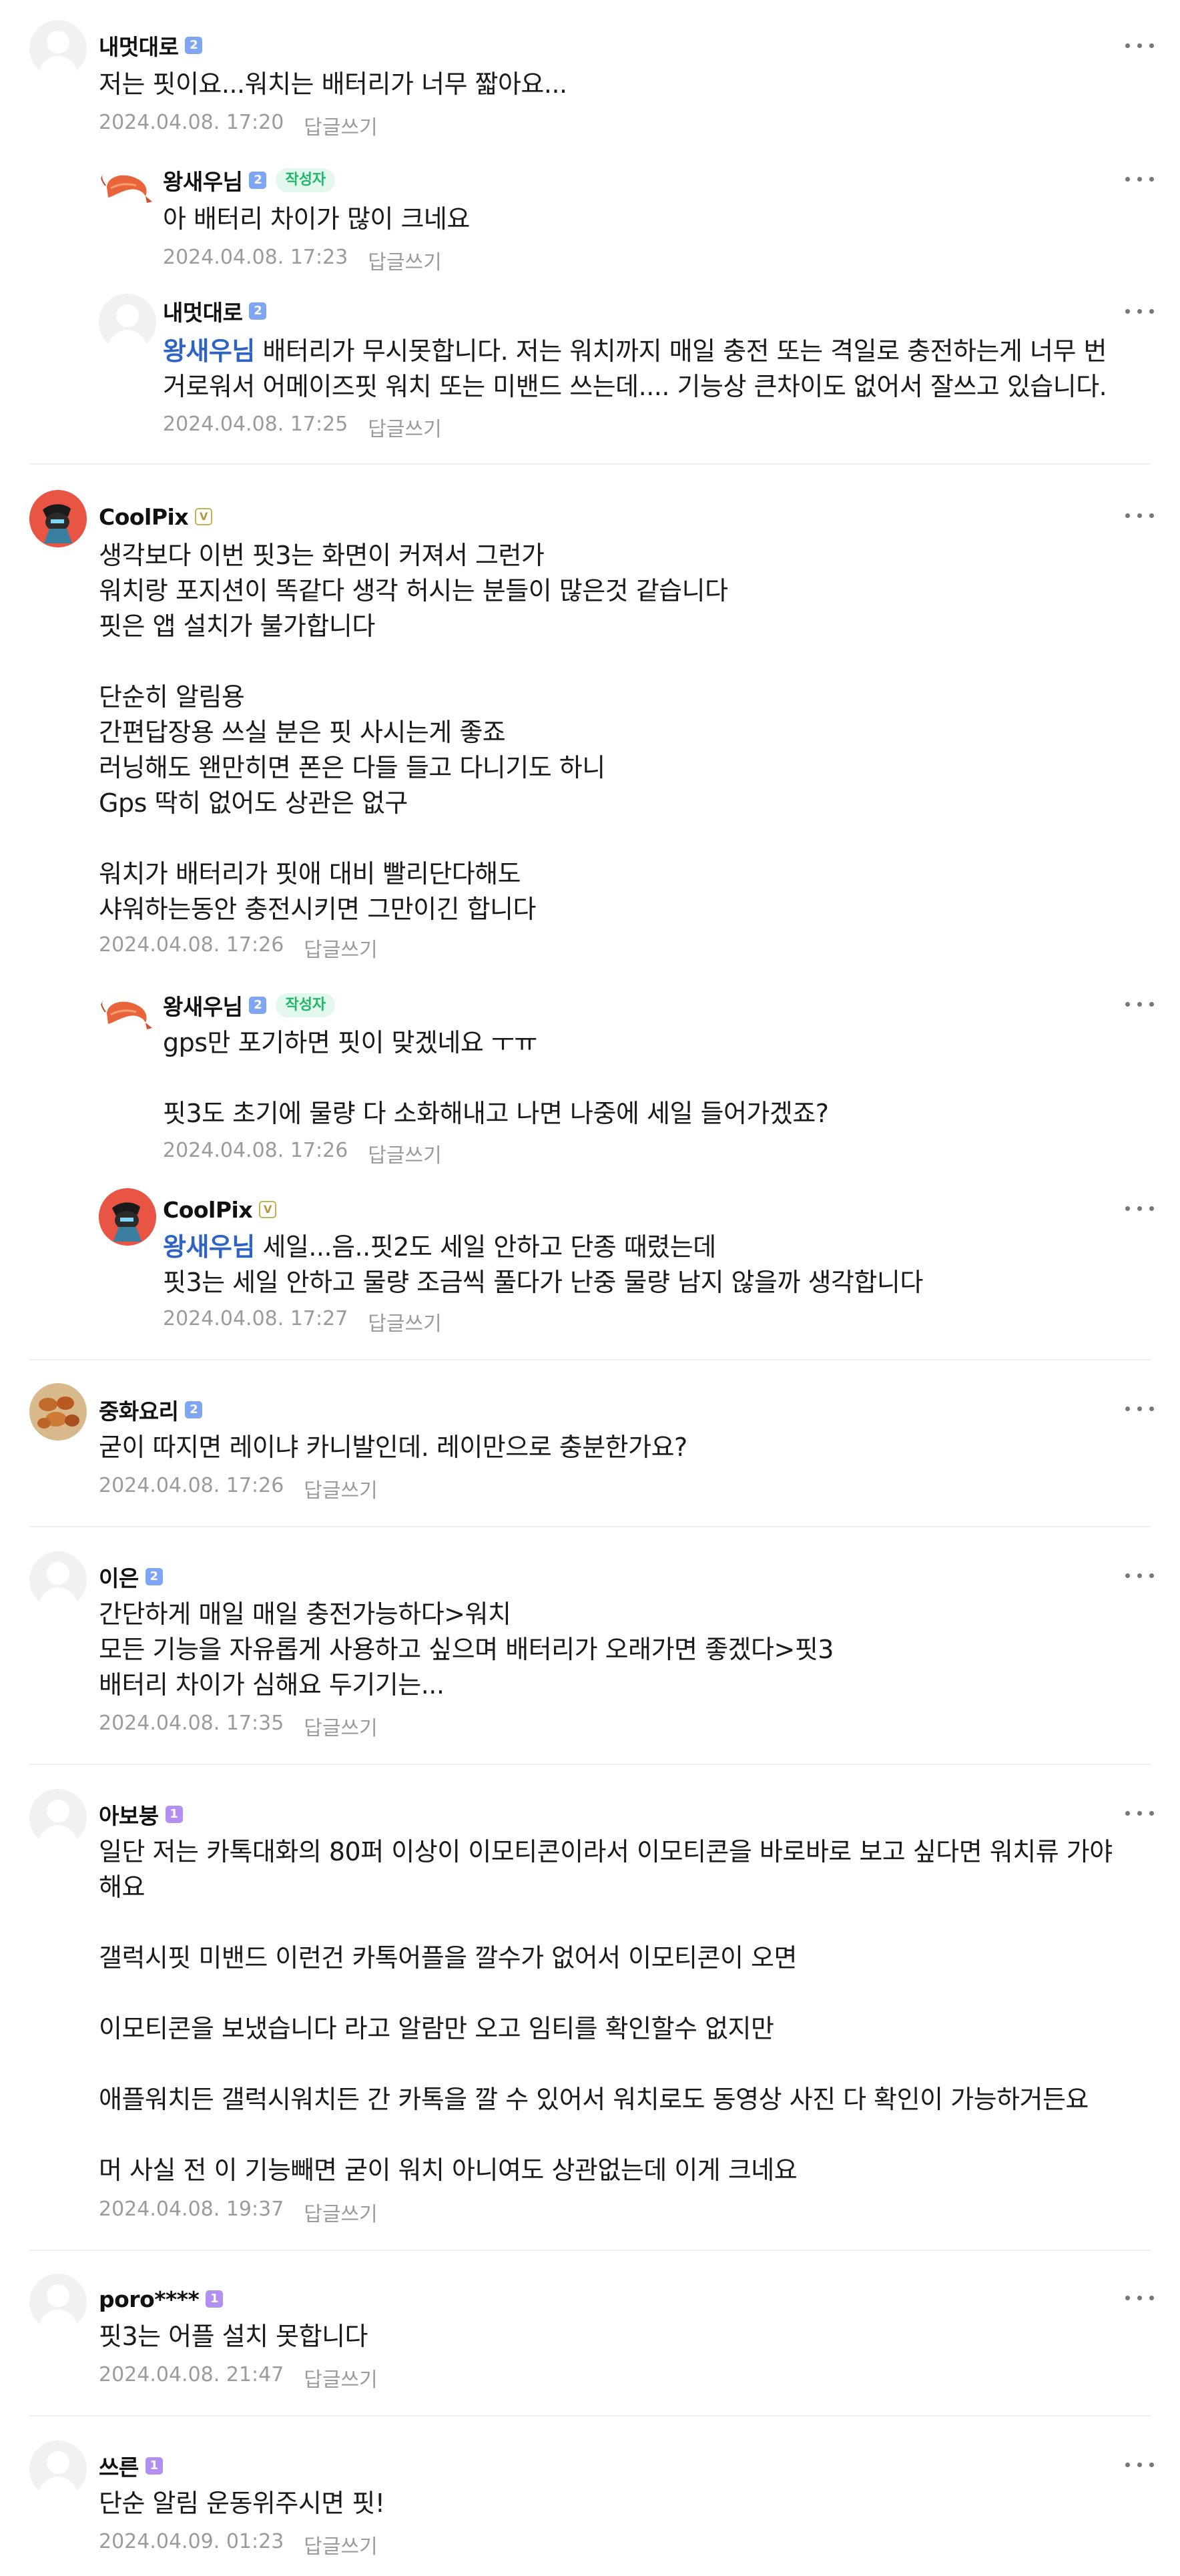  Describe the element at coordinates (129, 1814) in the screenshot. I see `nickname: 아보붕` at that location.